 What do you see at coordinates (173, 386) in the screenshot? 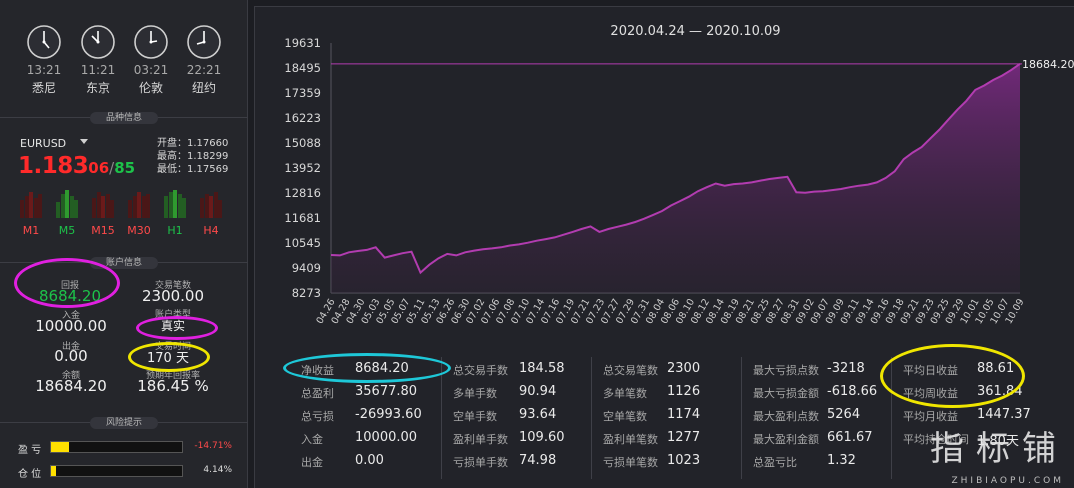
I see `annual-return-value: 186.45 %` at bounding box center [173, 386].